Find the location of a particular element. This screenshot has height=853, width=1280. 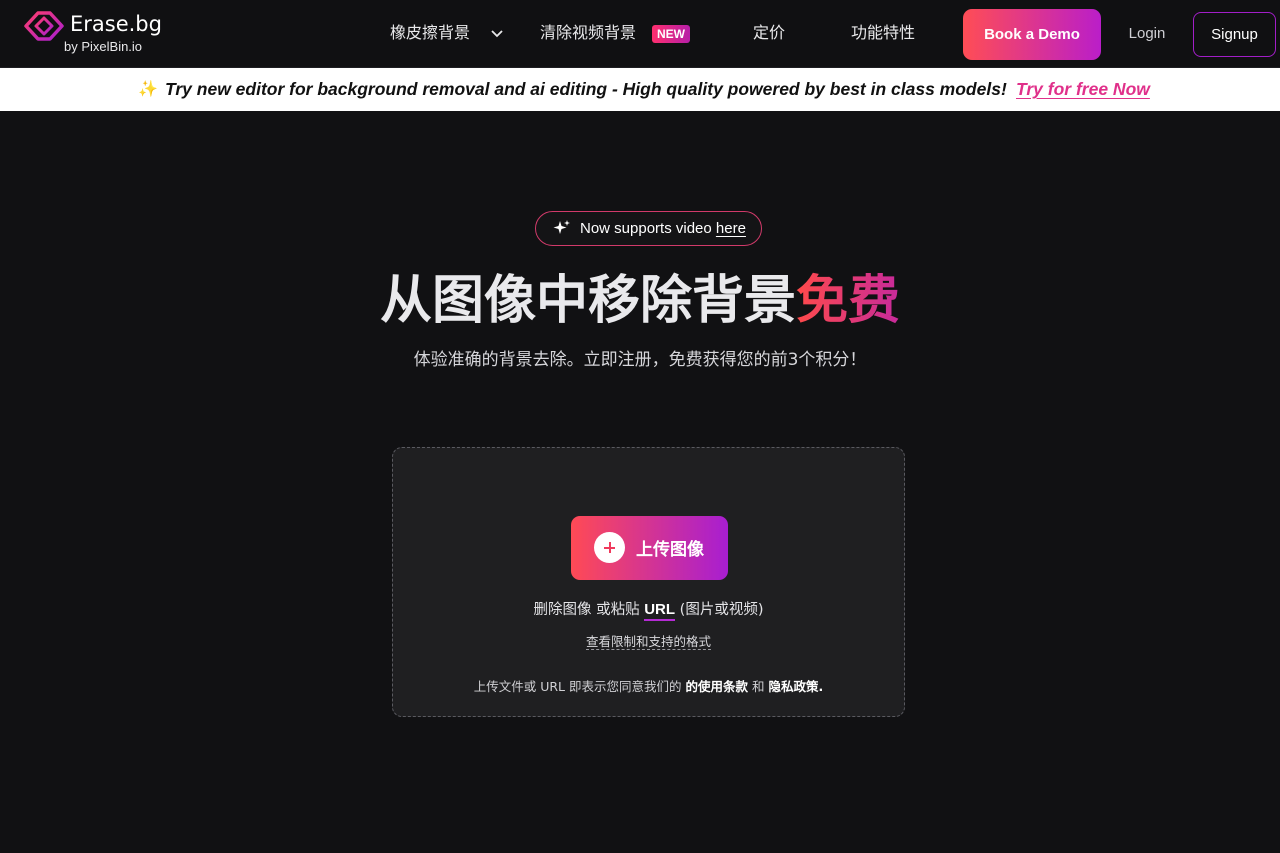

drop-text-label: 删除图像 或粘贴 is located at coordinates (586, 610).